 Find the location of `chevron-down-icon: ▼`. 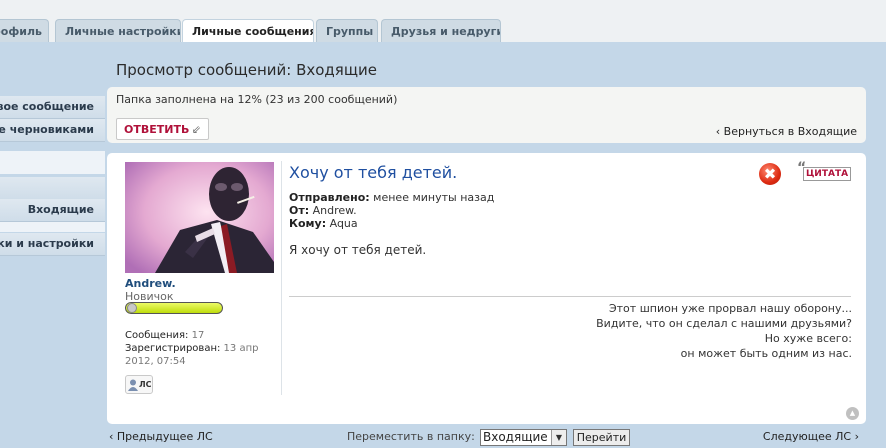

chevron-down-icon: ▼ is located at coordinates (558, 437).